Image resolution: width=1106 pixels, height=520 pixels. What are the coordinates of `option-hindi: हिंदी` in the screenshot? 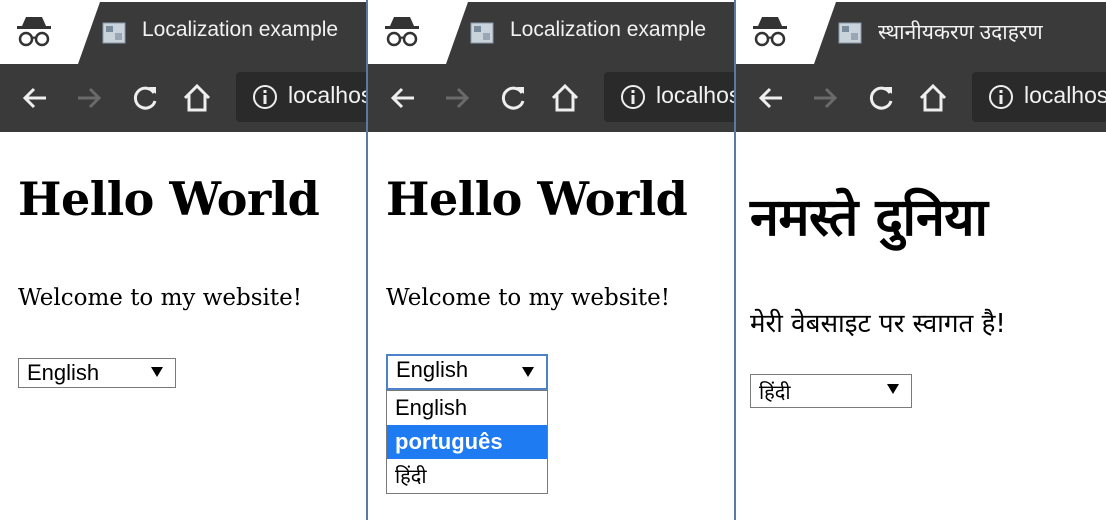 It's located at (467, 476).